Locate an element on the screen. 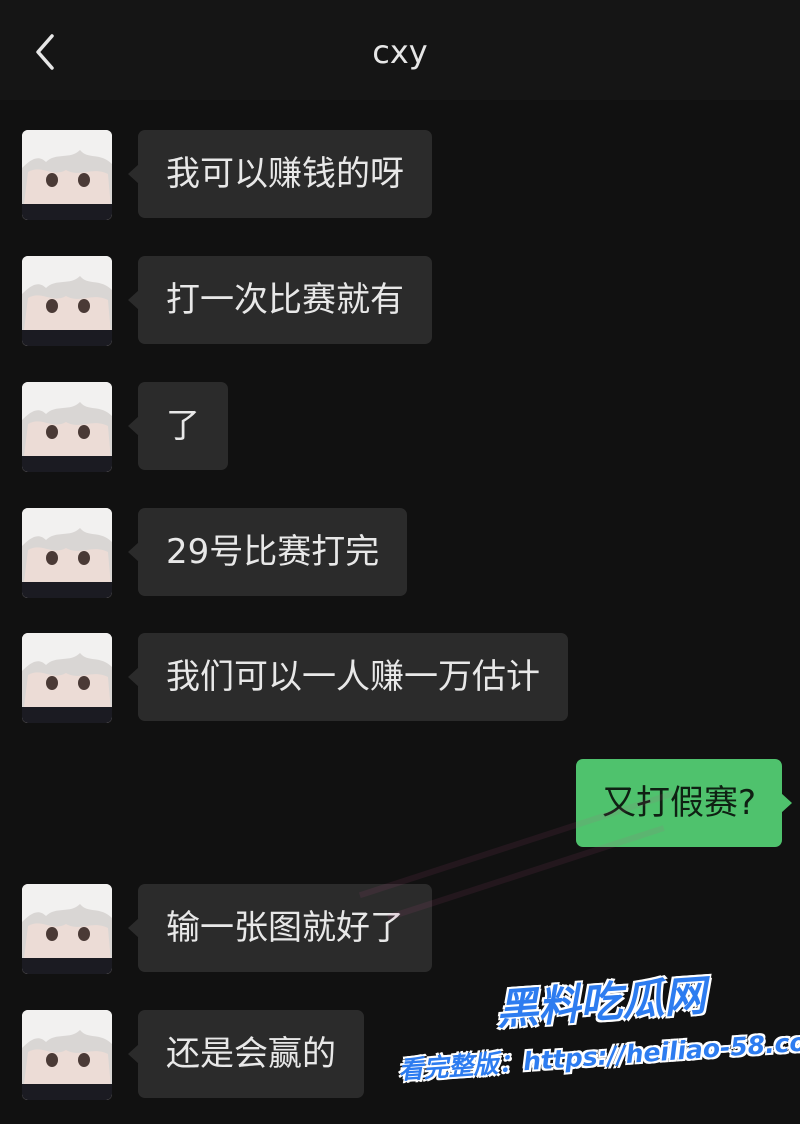 The width and height of the screenshot is (800, 1124). watermark: 黑料吃瓜网 看完整版：https://heiliao-58.com is located at coordinates (598, 1043).